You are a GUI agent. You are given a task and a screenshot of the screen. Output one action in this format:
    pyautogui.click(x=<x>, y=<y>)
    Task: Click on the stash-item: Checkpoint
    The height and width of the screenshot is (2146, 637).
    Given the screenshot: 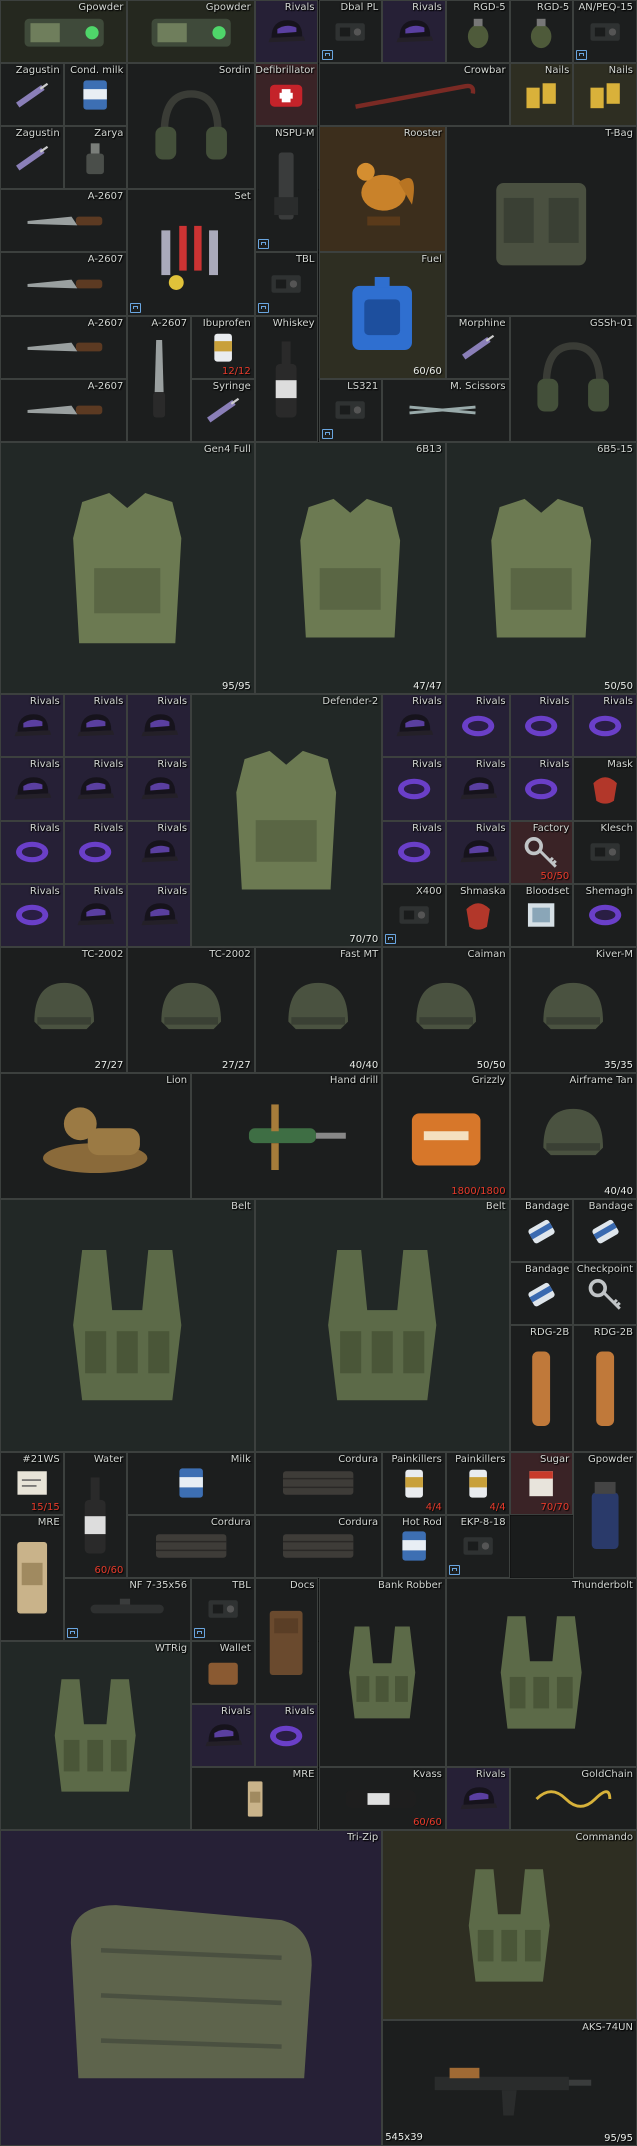 What is the action you would take?
    pyautogui.click(x=605, y=1294)
    